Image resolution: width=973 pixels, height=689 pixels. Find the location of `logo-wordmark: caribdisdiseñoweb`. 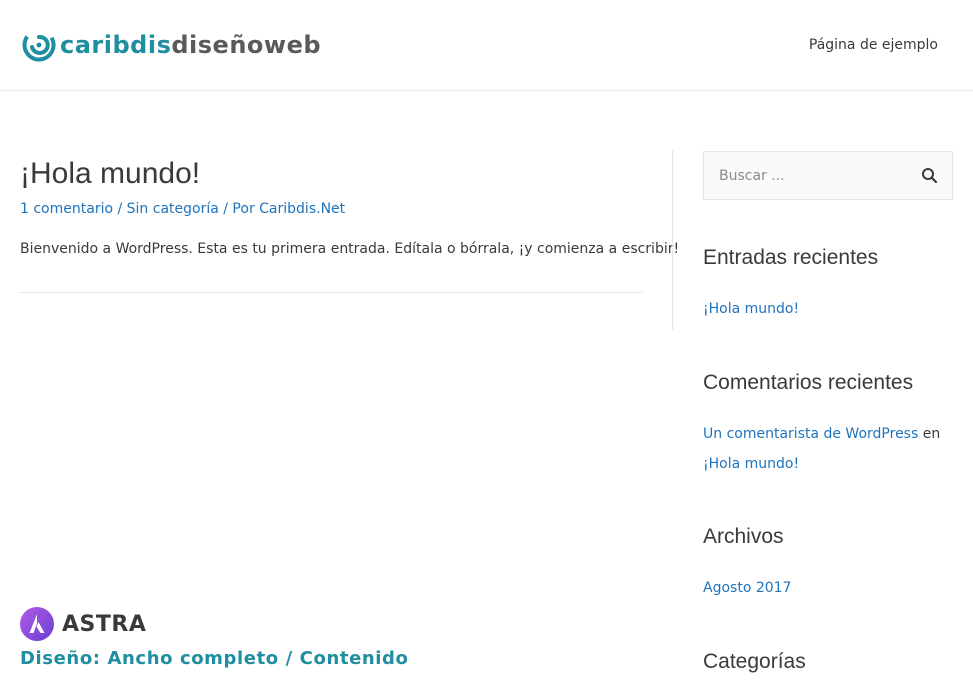

logo-wordmark: caribdisdiseñoweb is located at coordinates (190, 45).